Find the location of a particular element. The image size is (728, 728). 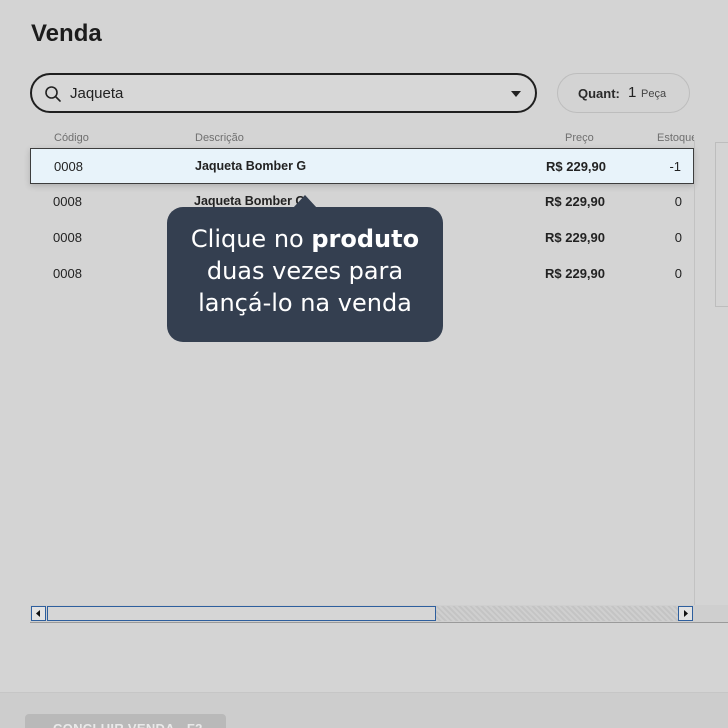

arrow-left-icon is located at coordinates (38, 613).